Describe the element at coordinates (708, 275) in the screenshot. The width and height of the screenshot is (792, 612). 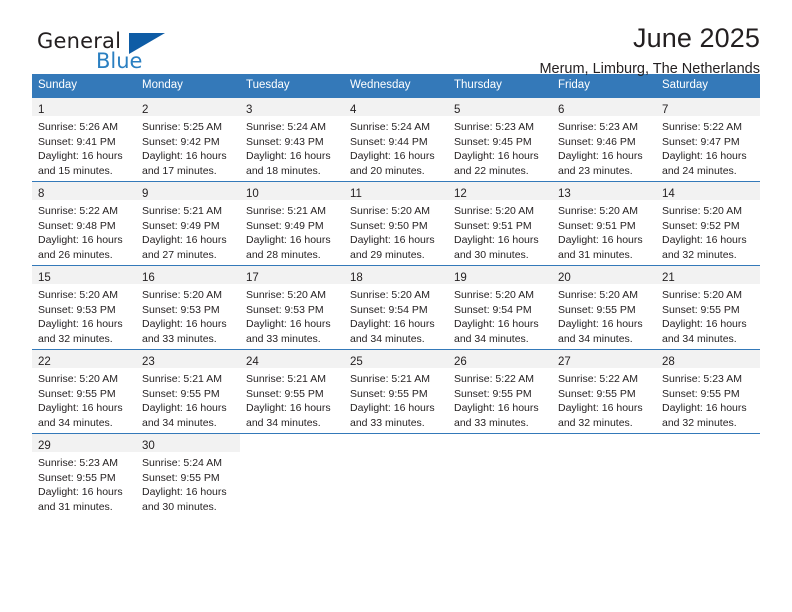
I see `day-number-band: 21` at that location.